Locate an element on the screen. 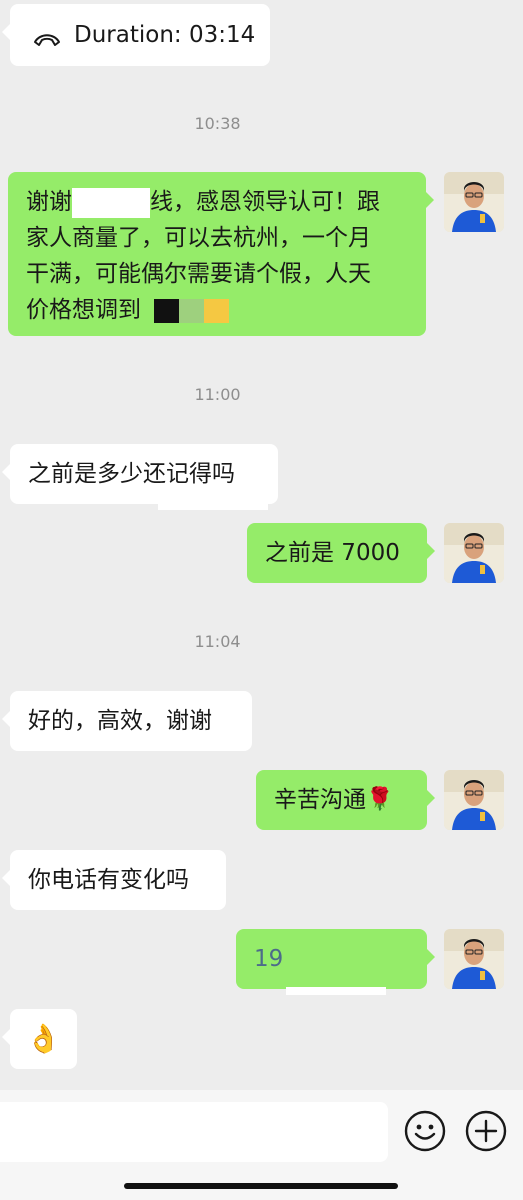  message-line: 家人商量了，可以去杭州，一个月 is located at coordinates (198, 238).